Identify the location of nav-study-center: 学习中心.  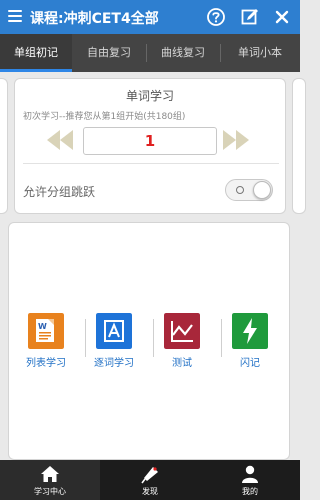
(50, 480).